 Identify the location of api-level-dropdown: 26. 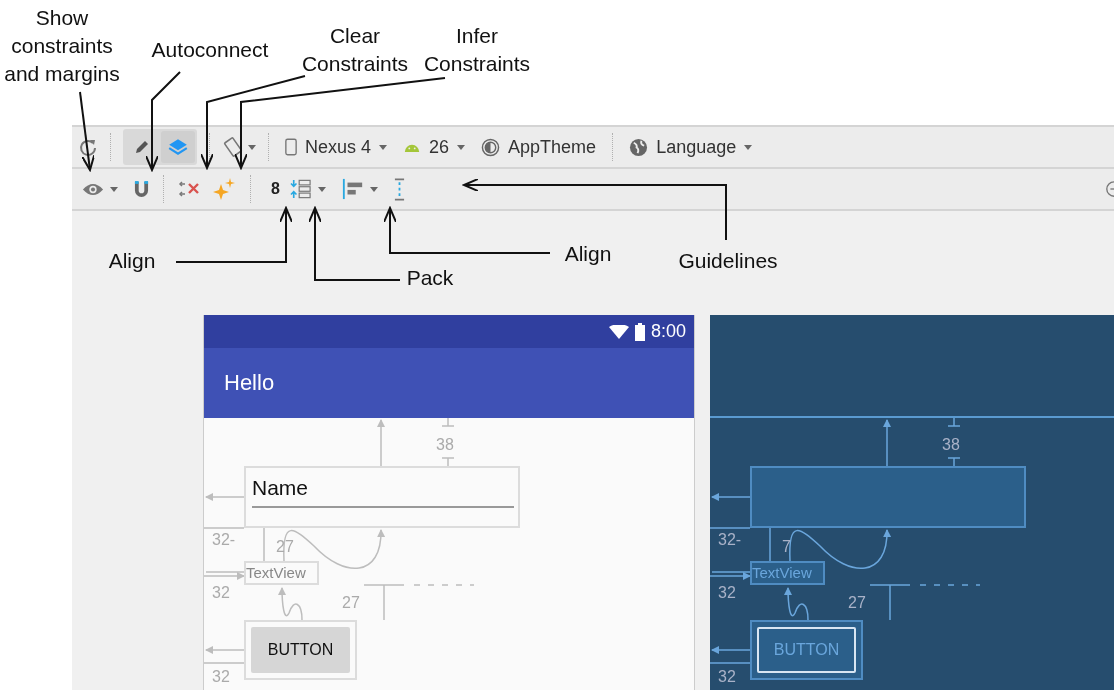
(434, 147).